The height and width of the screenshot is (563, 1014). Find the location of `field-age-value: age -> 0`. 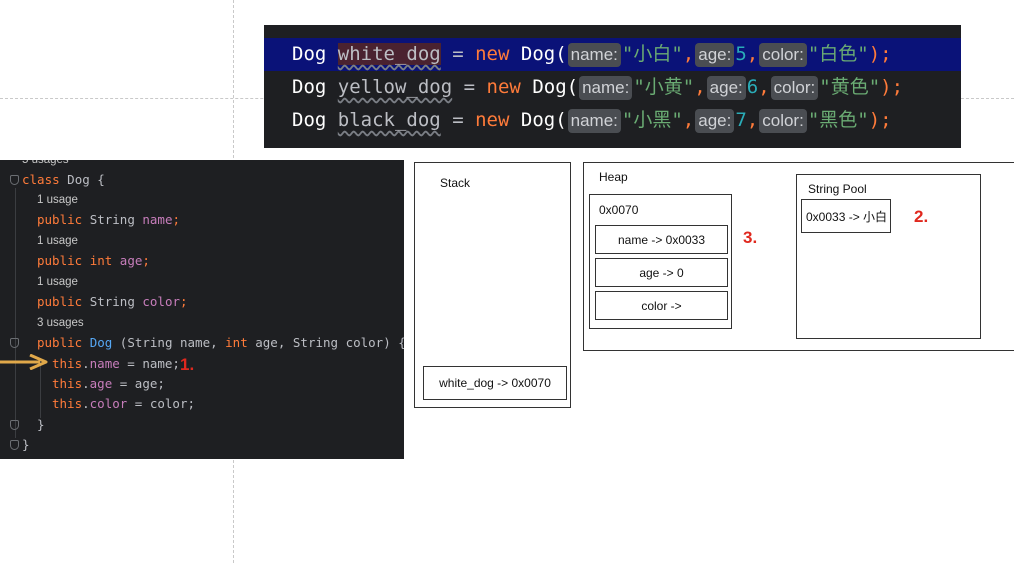

field-age-value: age -> 0 is located at coordinates (661, 272).